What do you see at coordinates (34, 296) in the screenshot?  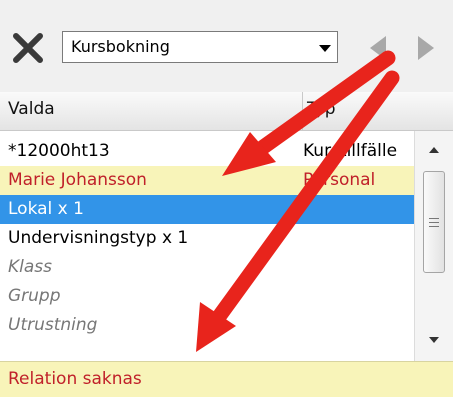 I see `item-name: Grupp` at bounding box center [34, 296].